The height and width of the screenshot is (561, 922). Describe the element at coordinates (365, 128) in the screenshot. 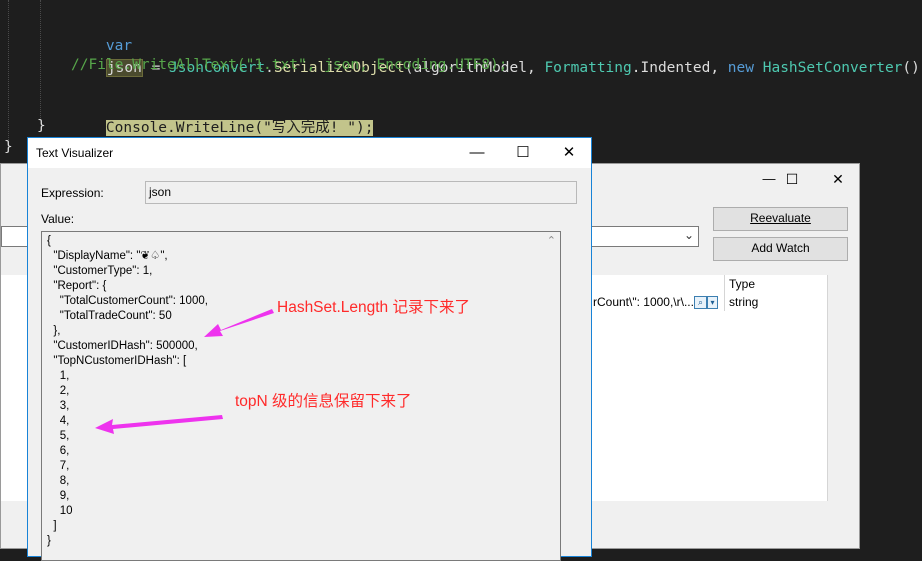

I see `paren-close: );` at that location.